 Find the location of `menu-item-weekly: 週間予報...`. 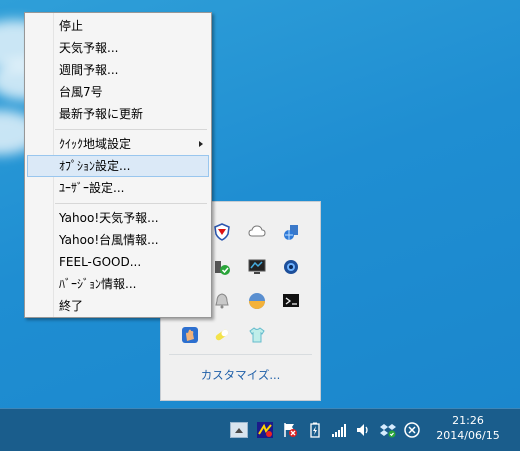

menu-item-weekly: 週間予報... is located at coordinates (118, 70).